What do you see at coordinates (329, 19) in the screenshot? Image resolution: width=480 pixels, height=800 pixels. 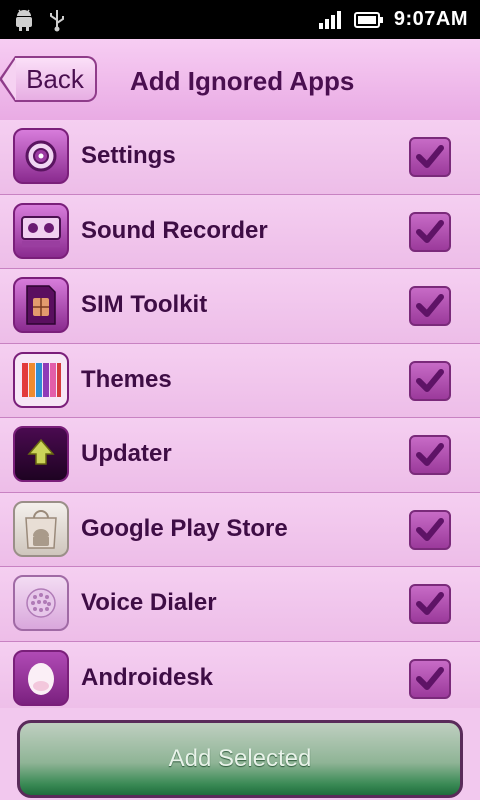 I see `signal-icon` at bounding box center [329, 19].